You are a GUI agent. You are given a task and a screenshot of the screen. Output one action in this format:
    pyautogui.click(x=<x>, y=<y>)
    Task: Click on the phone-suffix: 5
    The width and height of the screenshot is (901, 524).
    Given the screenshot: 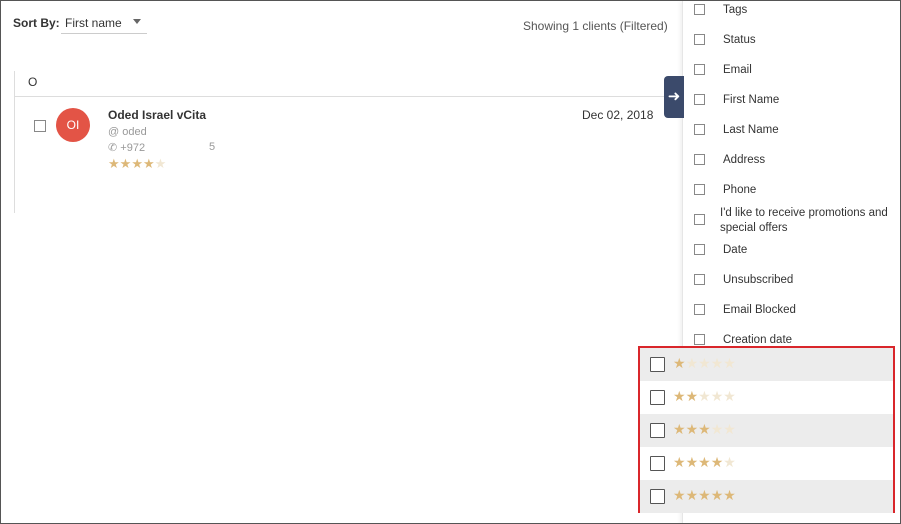 What is the action you would take?
    pyautogui.click(x=212, y=147)
    